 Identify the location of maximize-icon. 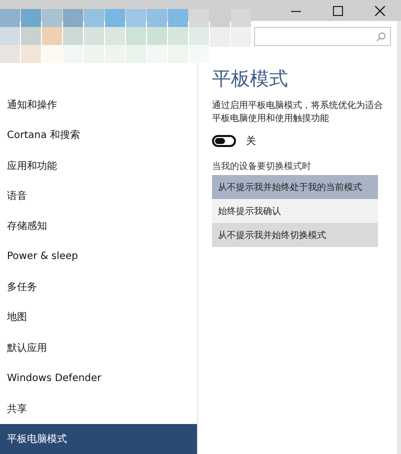
(338, 11).